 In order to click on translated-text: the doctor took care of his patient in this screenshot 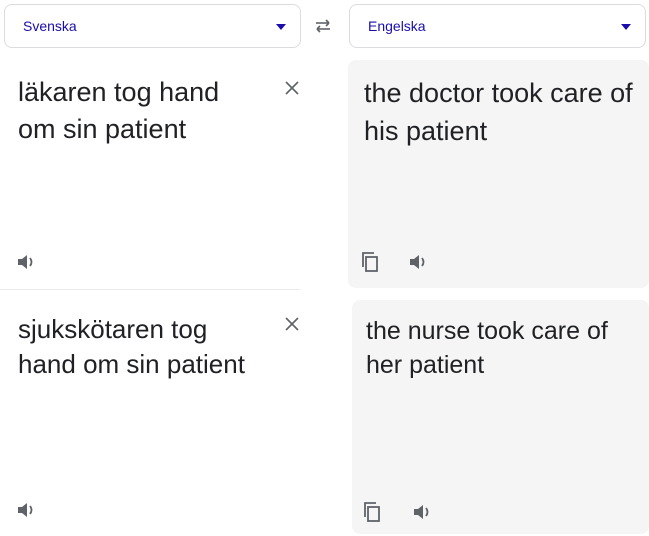, I will do `click(498, 112)`.